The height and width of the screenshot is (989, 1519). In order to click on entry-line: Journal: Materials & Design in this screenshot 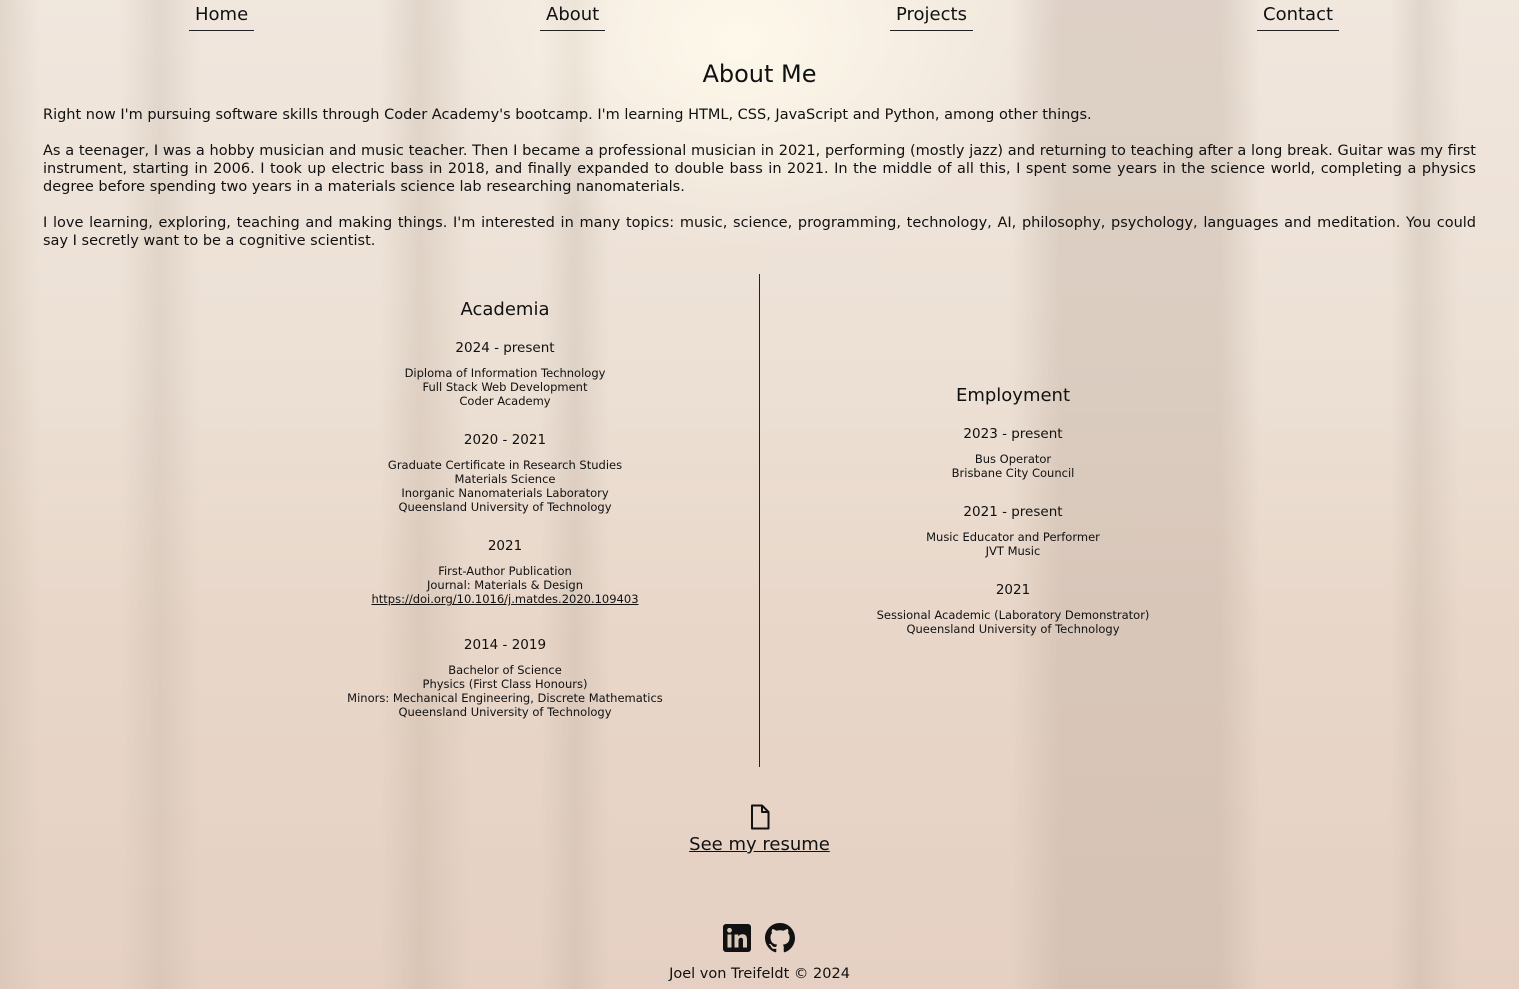, I will do `click(505, 585)`.